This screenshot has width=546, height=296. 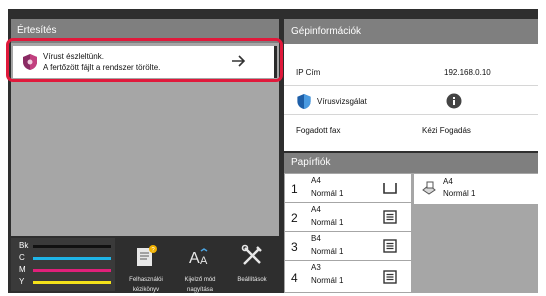 What do you see at coordinates (294, 247) in the screenshot?
I see `tray-number: 3` at bounding box center [294, 247].